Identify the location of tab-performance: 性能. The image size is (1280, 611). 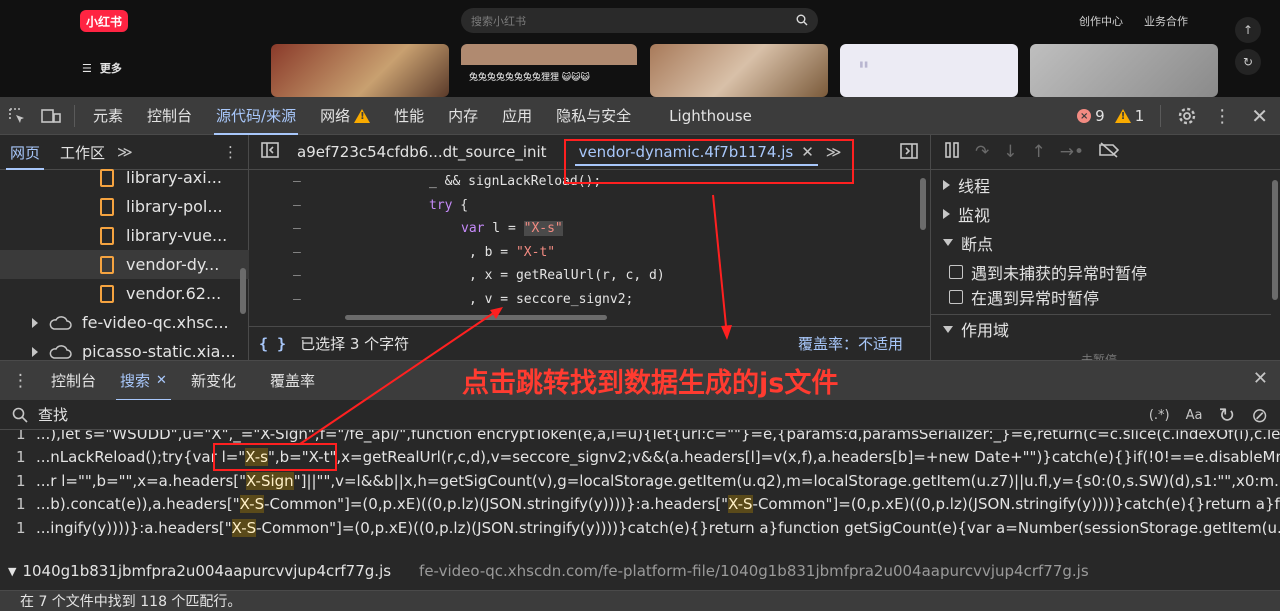
(409, 116).